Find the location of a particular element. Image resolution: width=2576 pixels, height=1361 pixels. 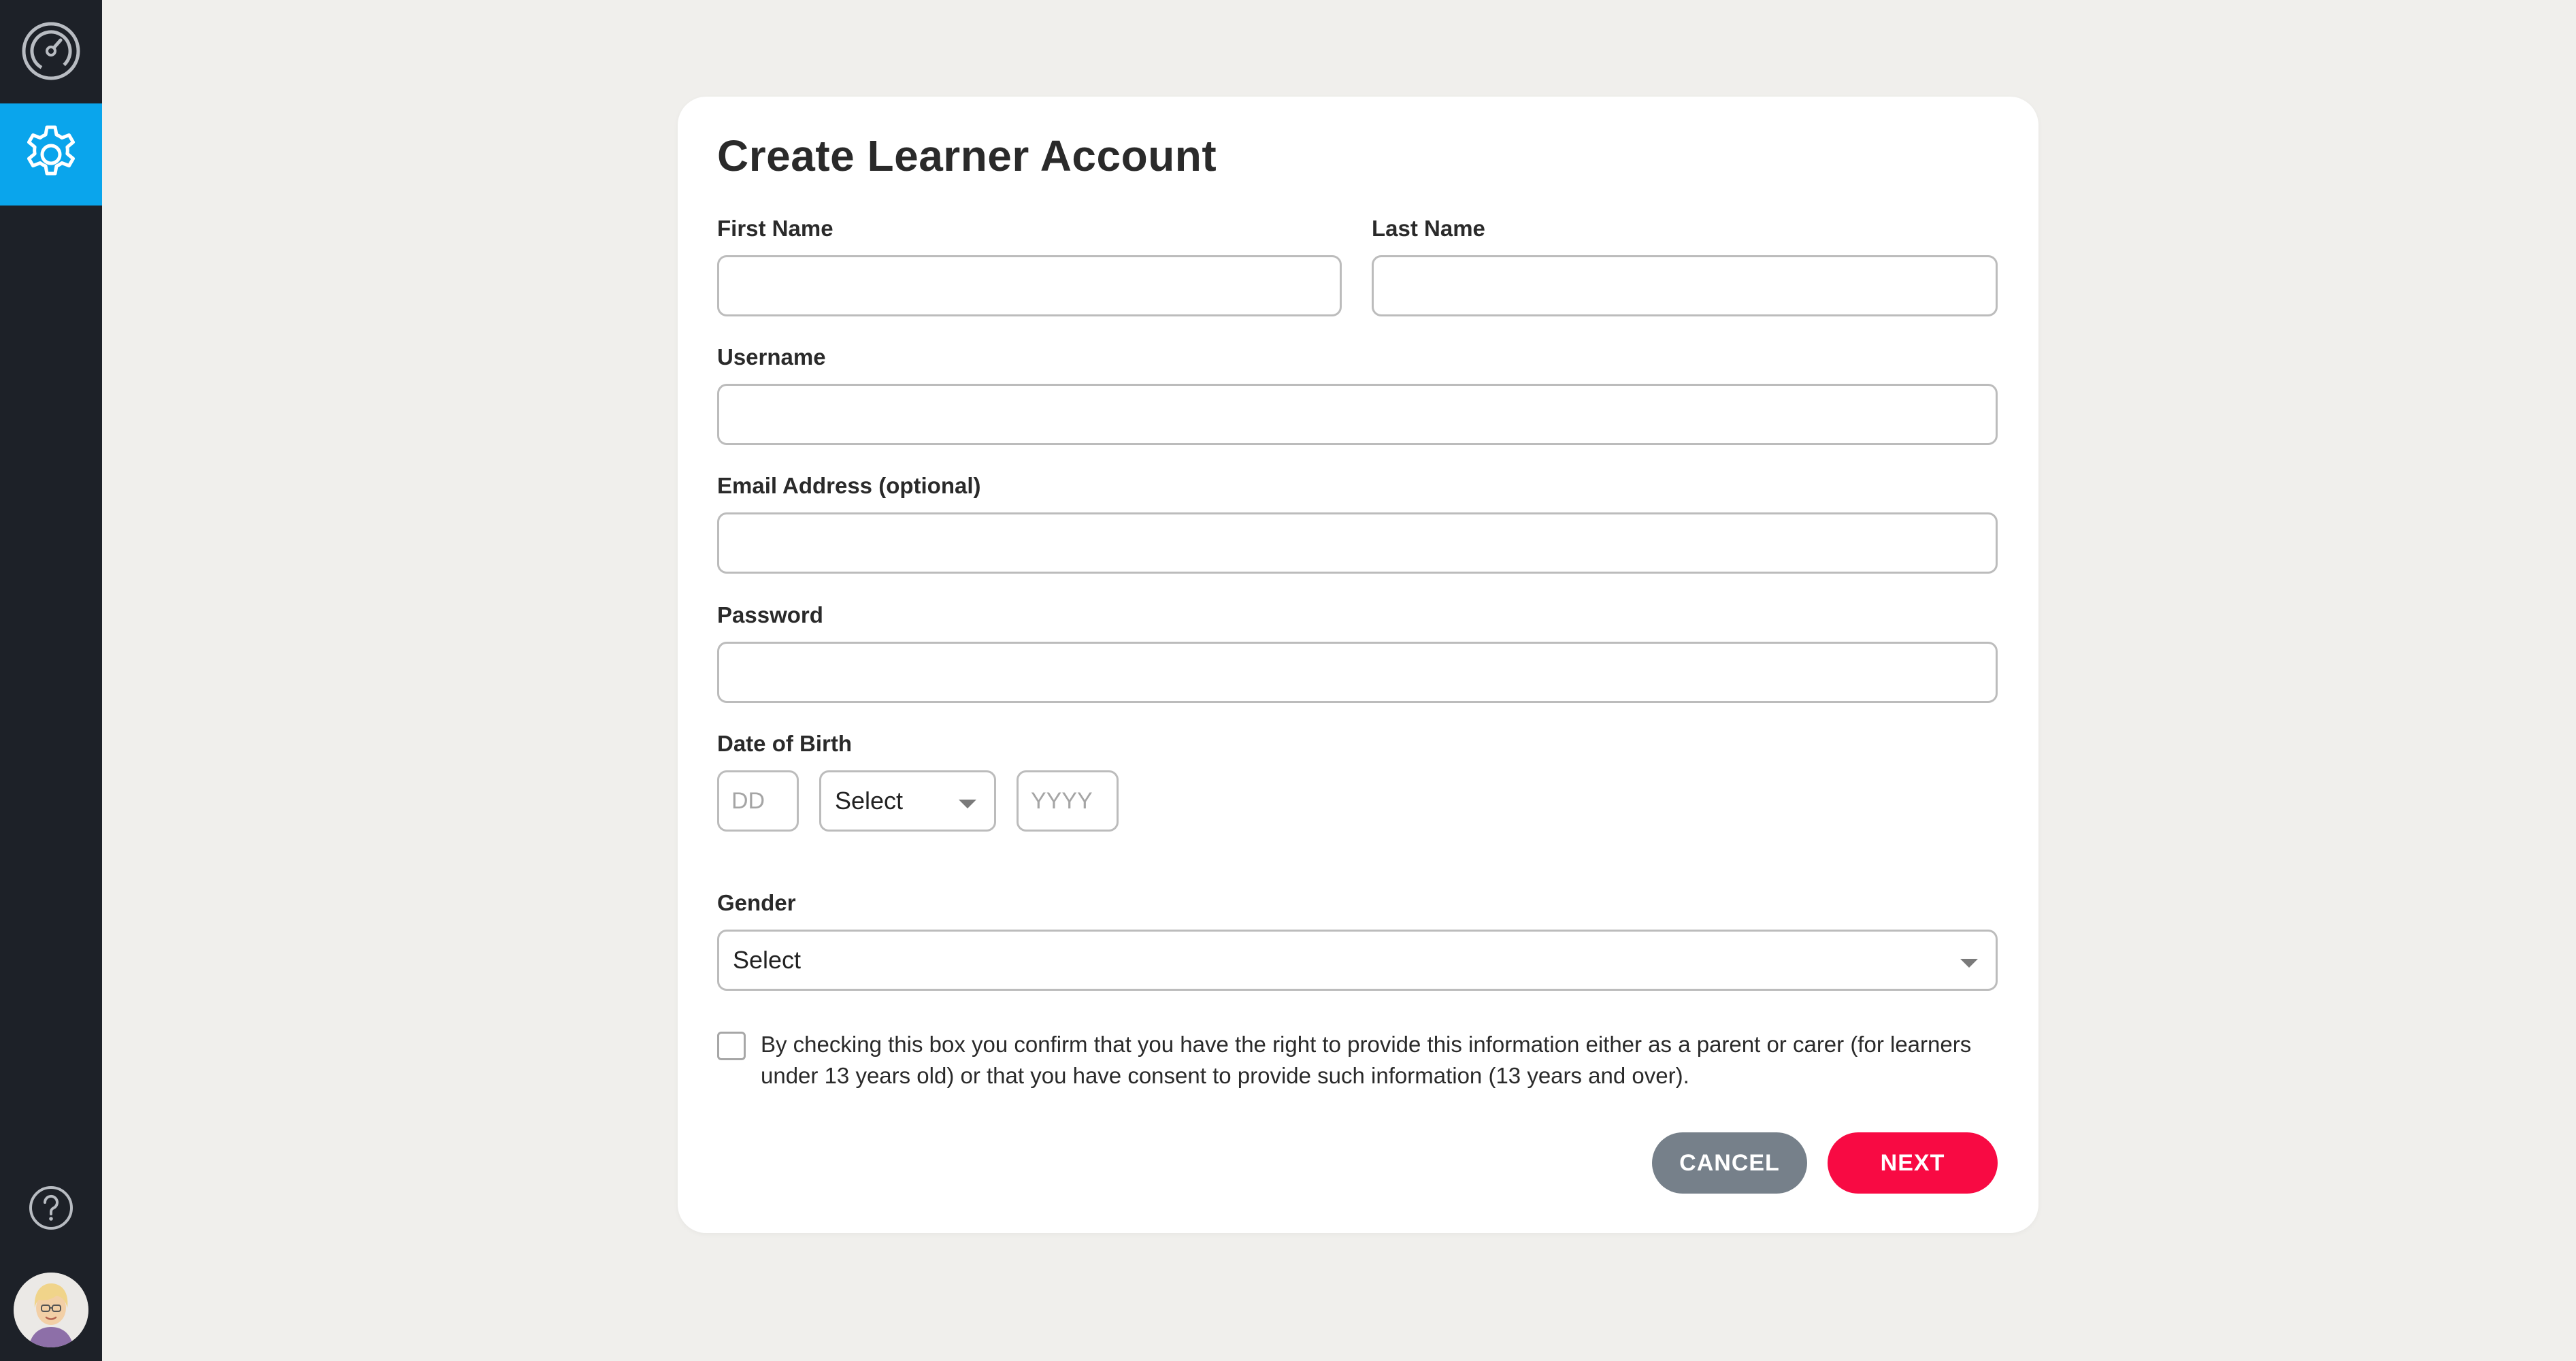

first-name-label: First Name is located at coordinates (775, 228).